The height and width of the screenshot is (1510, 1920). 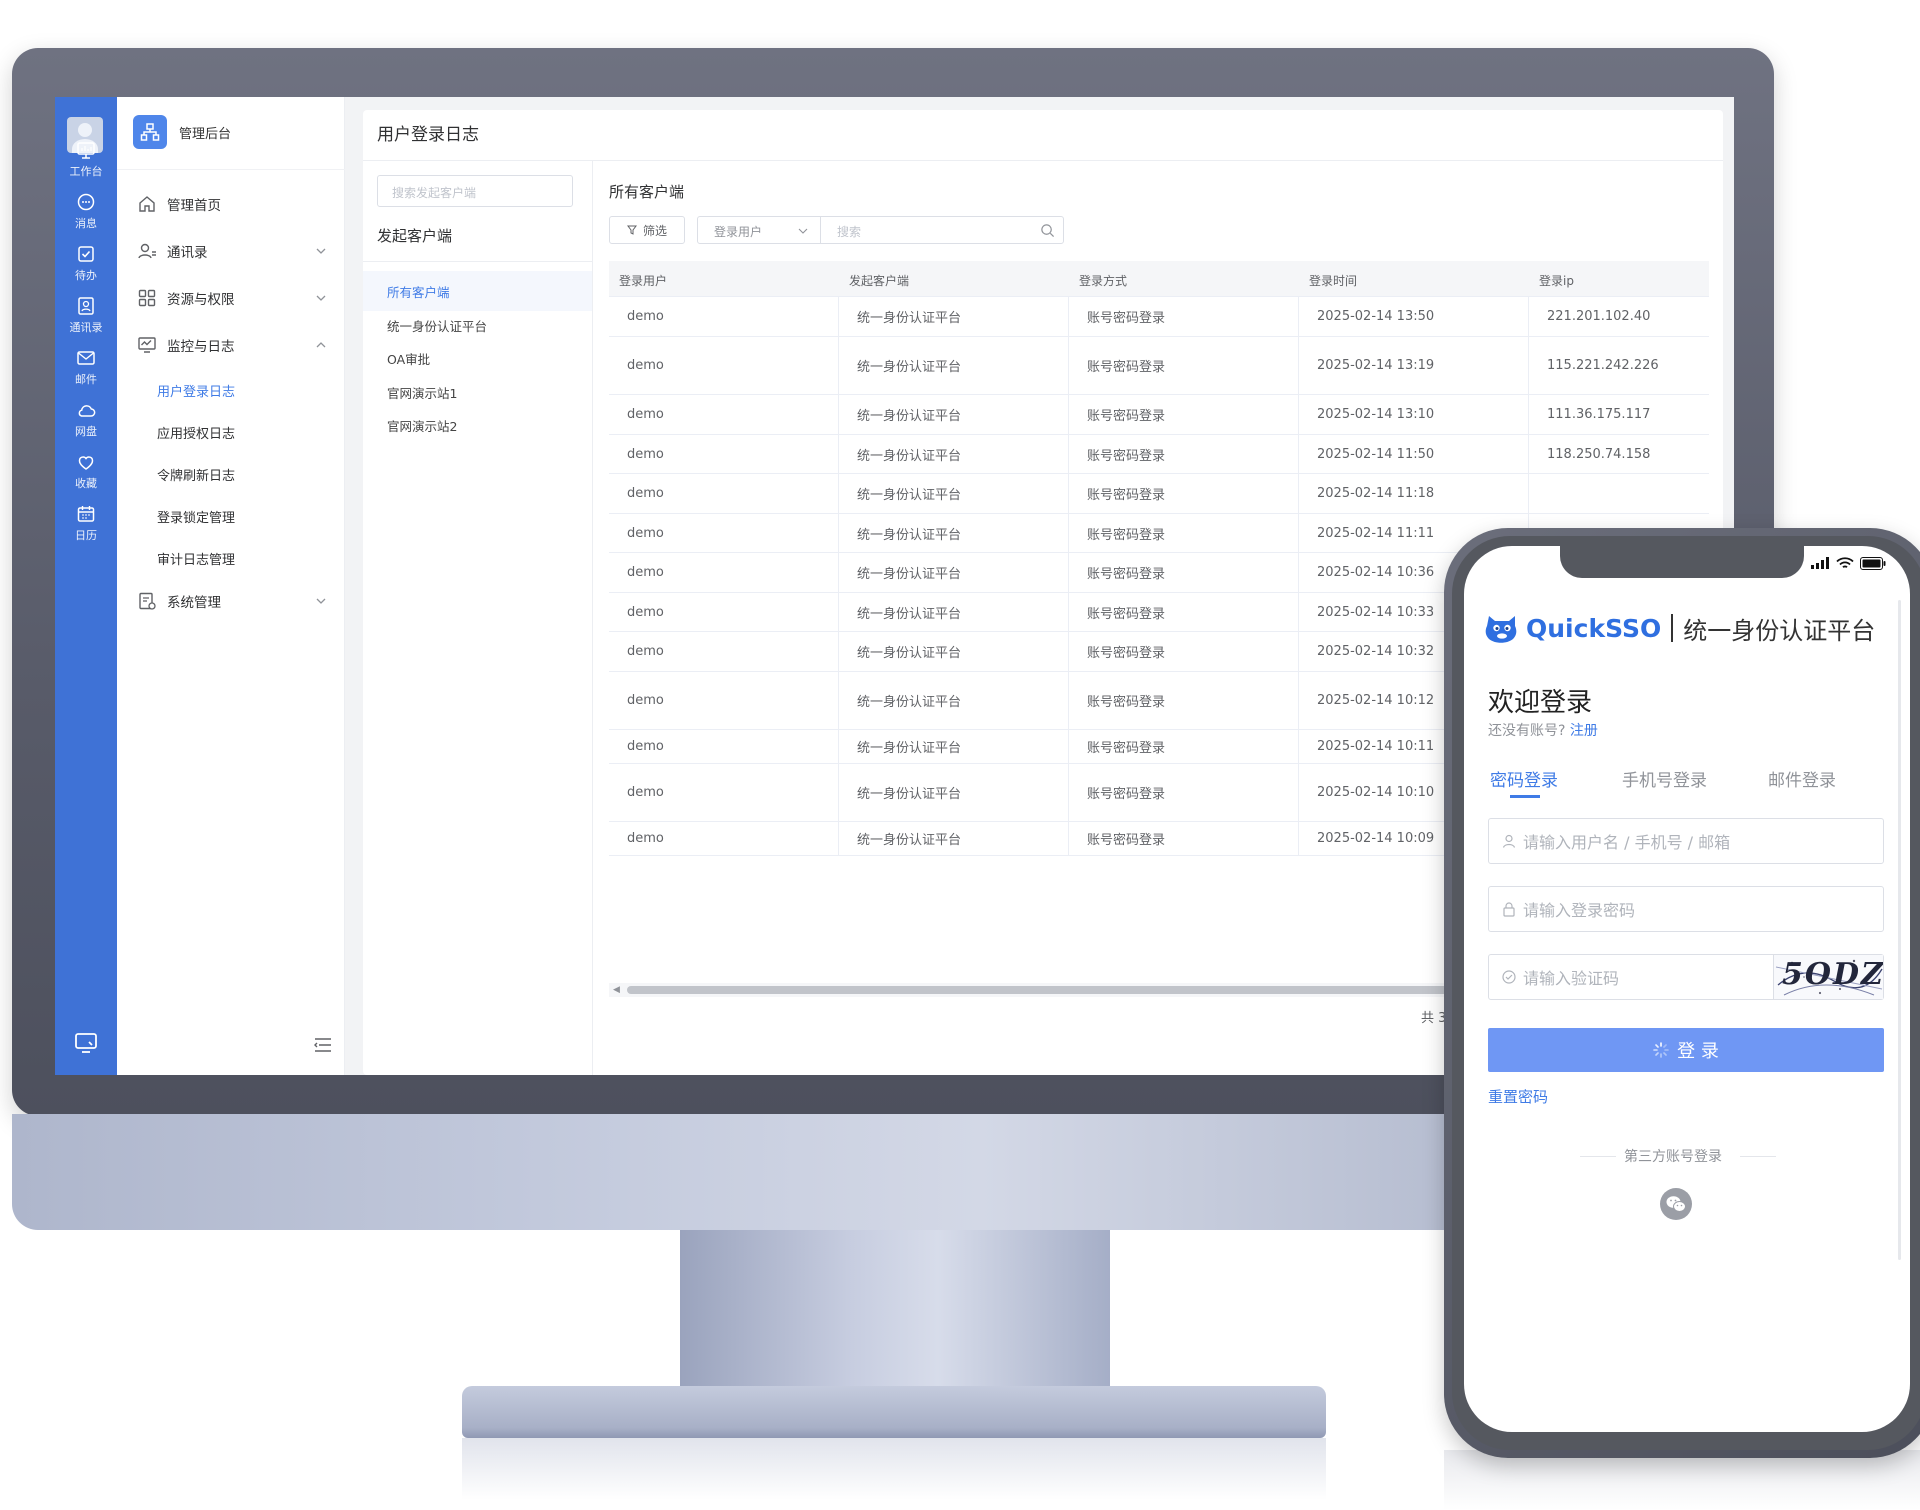 I want to click on client-item-demo2: 官网演示站2, so click(x=477, y=425).